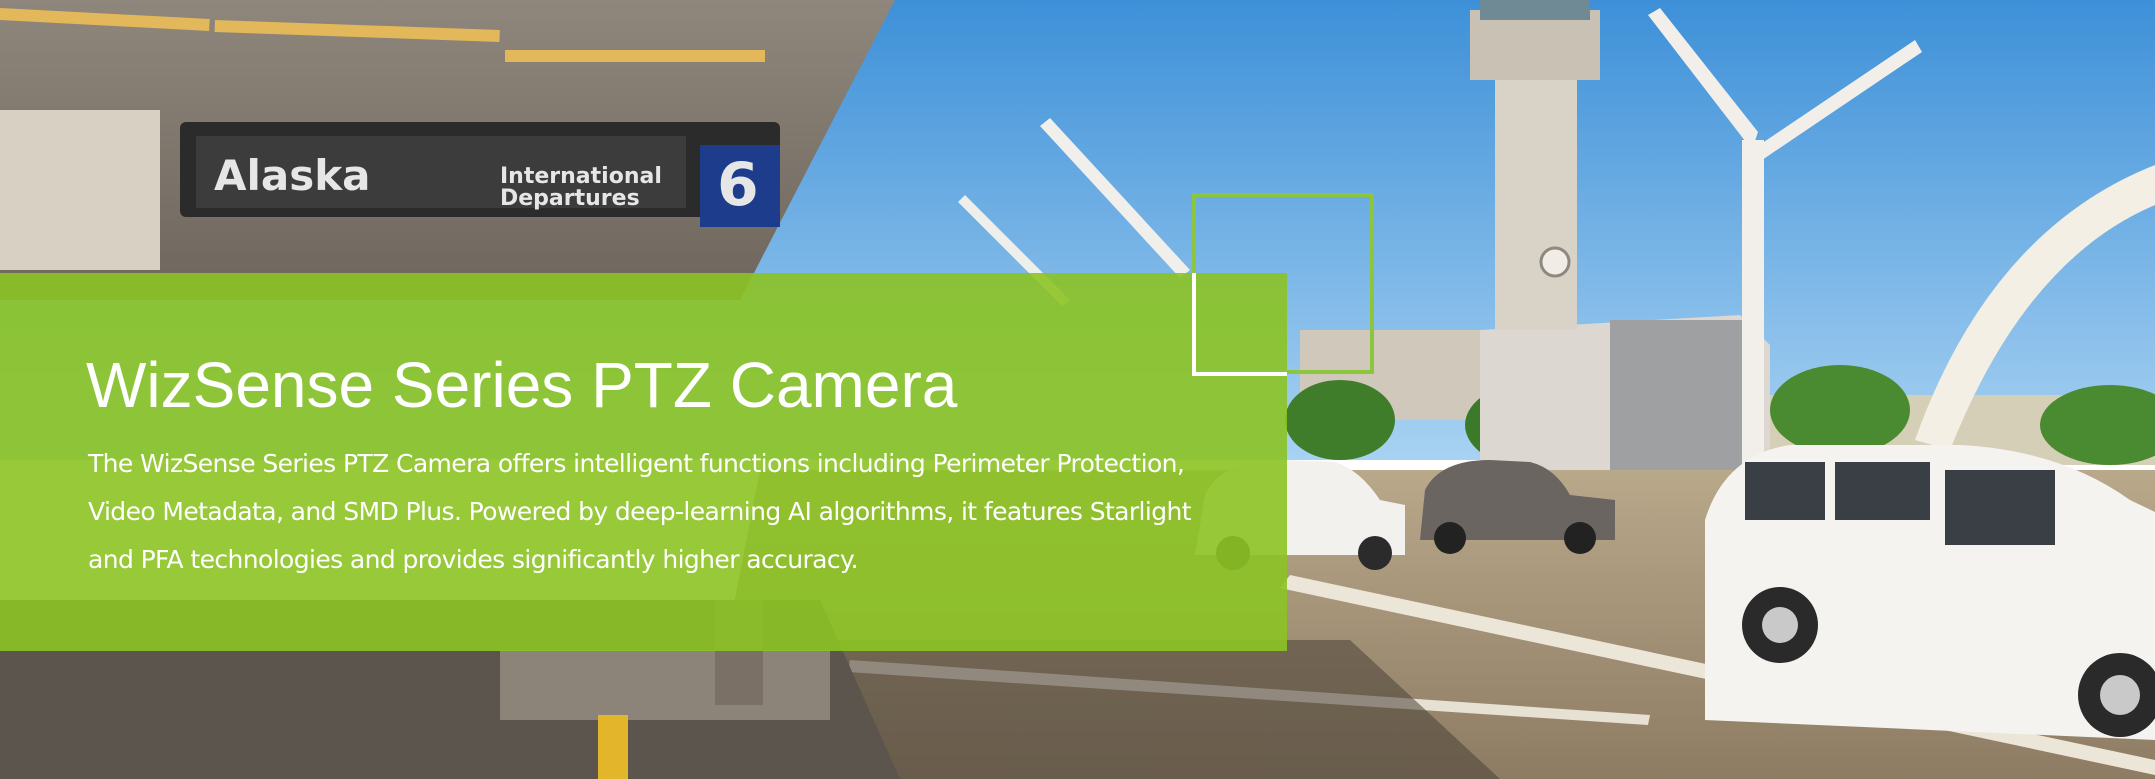  What do you see at coordinates (738, 185) in the screenshot?
I see `sign-terminal-number: 6` at bounding box center [738, 185].